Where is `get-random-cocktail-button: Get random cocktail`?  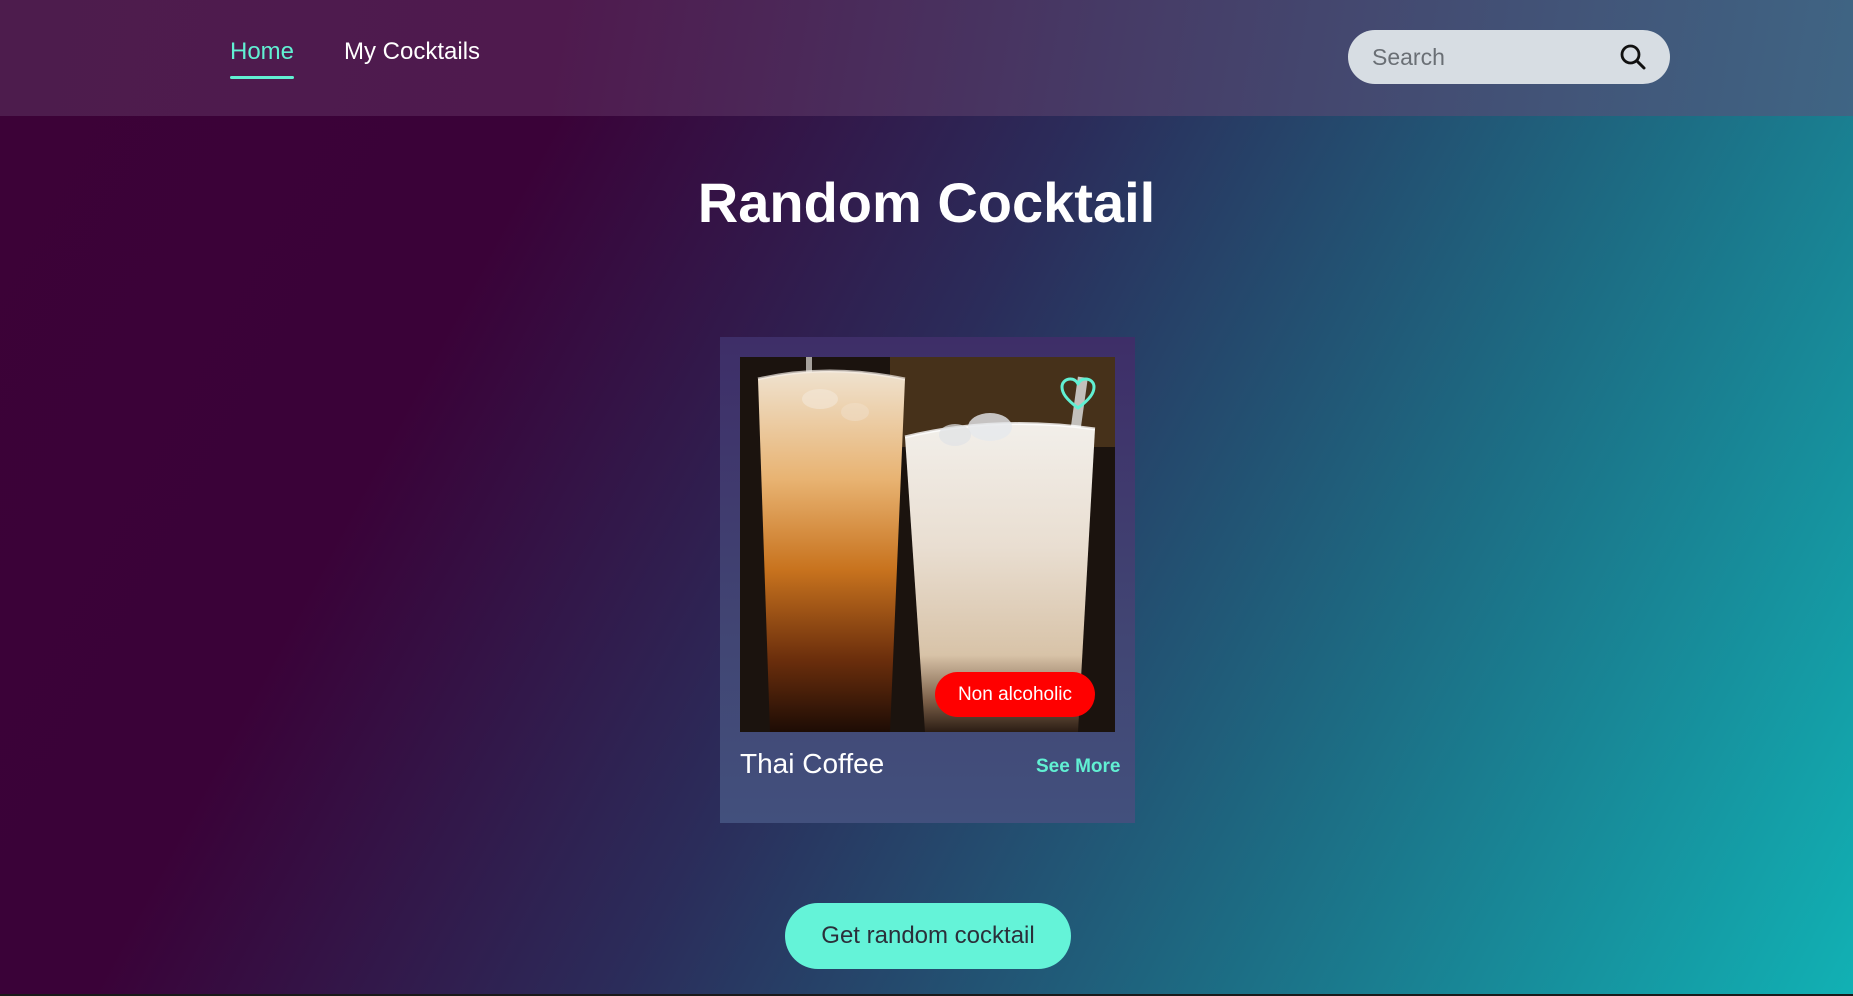
get-random-cocktail-button: Get random cocktail is located at coordinates (928, 936).